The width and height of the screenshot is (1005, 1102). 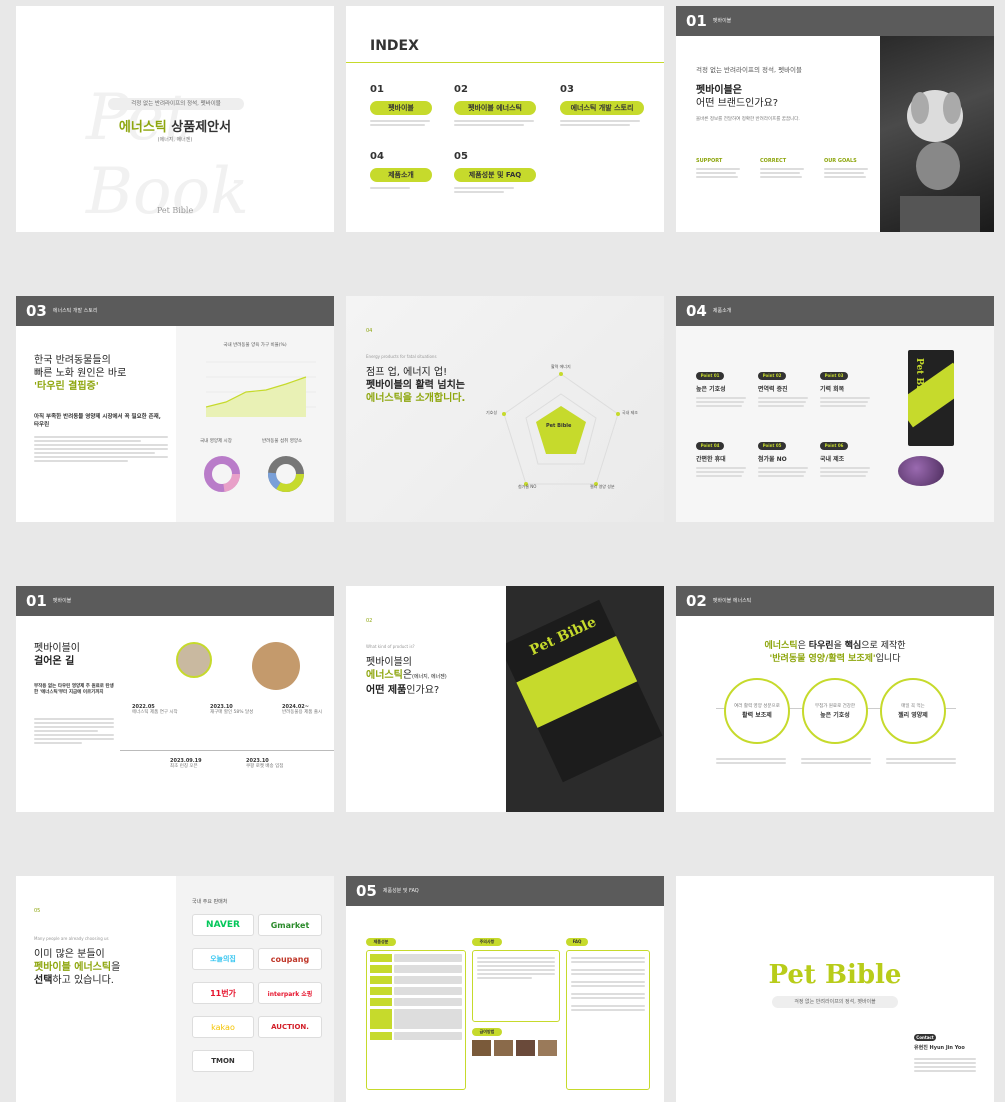 I want to click on pie-label-2: 반려동물 섭취 영양소, so click(x=282, y=441).